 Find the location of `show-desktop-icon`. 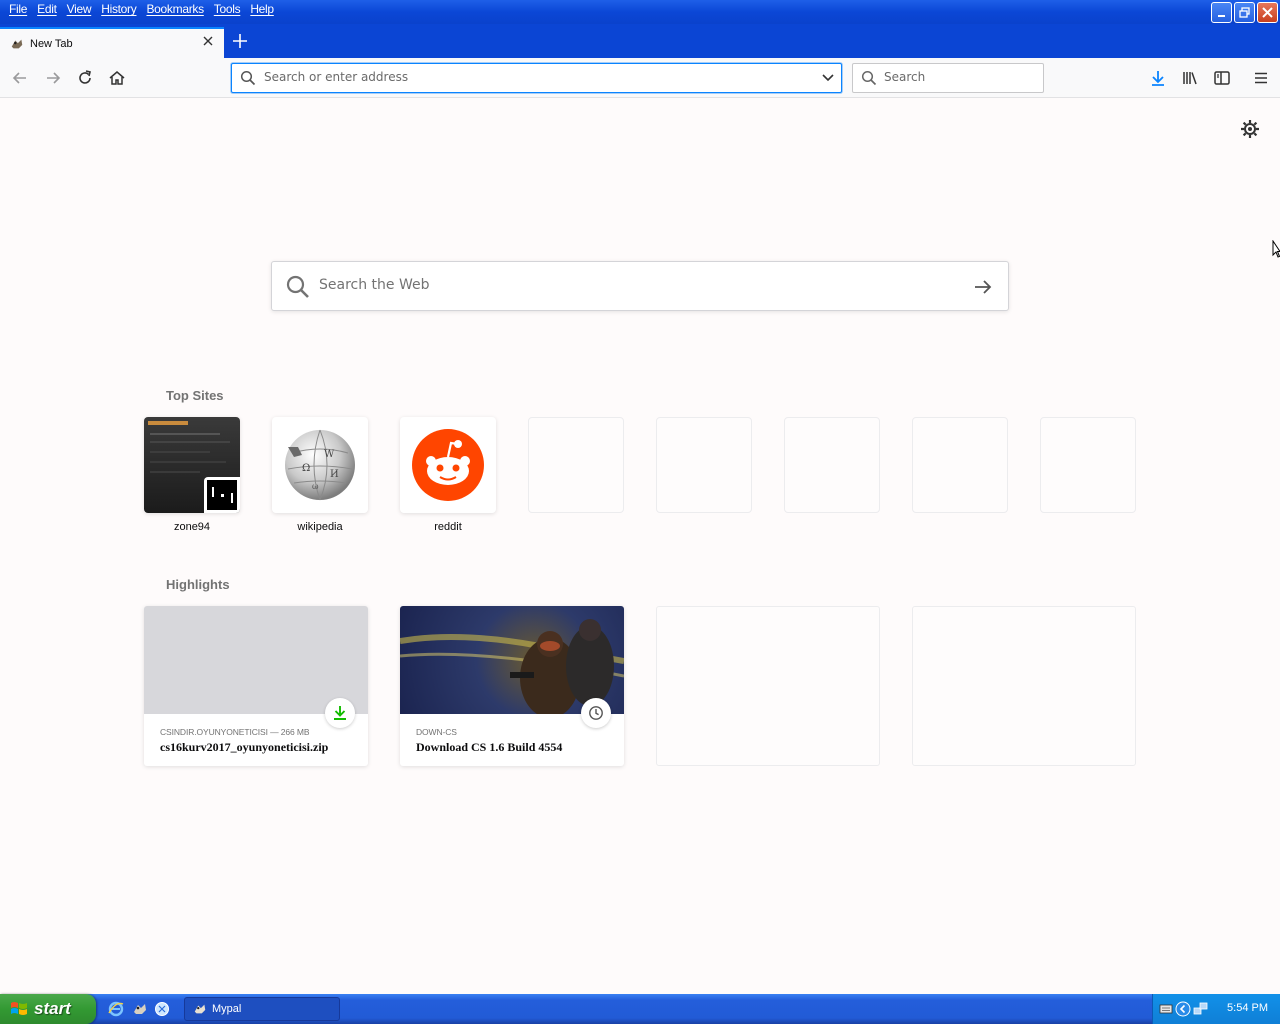

show-desktop-icon is located at coordinates (162, 1009).